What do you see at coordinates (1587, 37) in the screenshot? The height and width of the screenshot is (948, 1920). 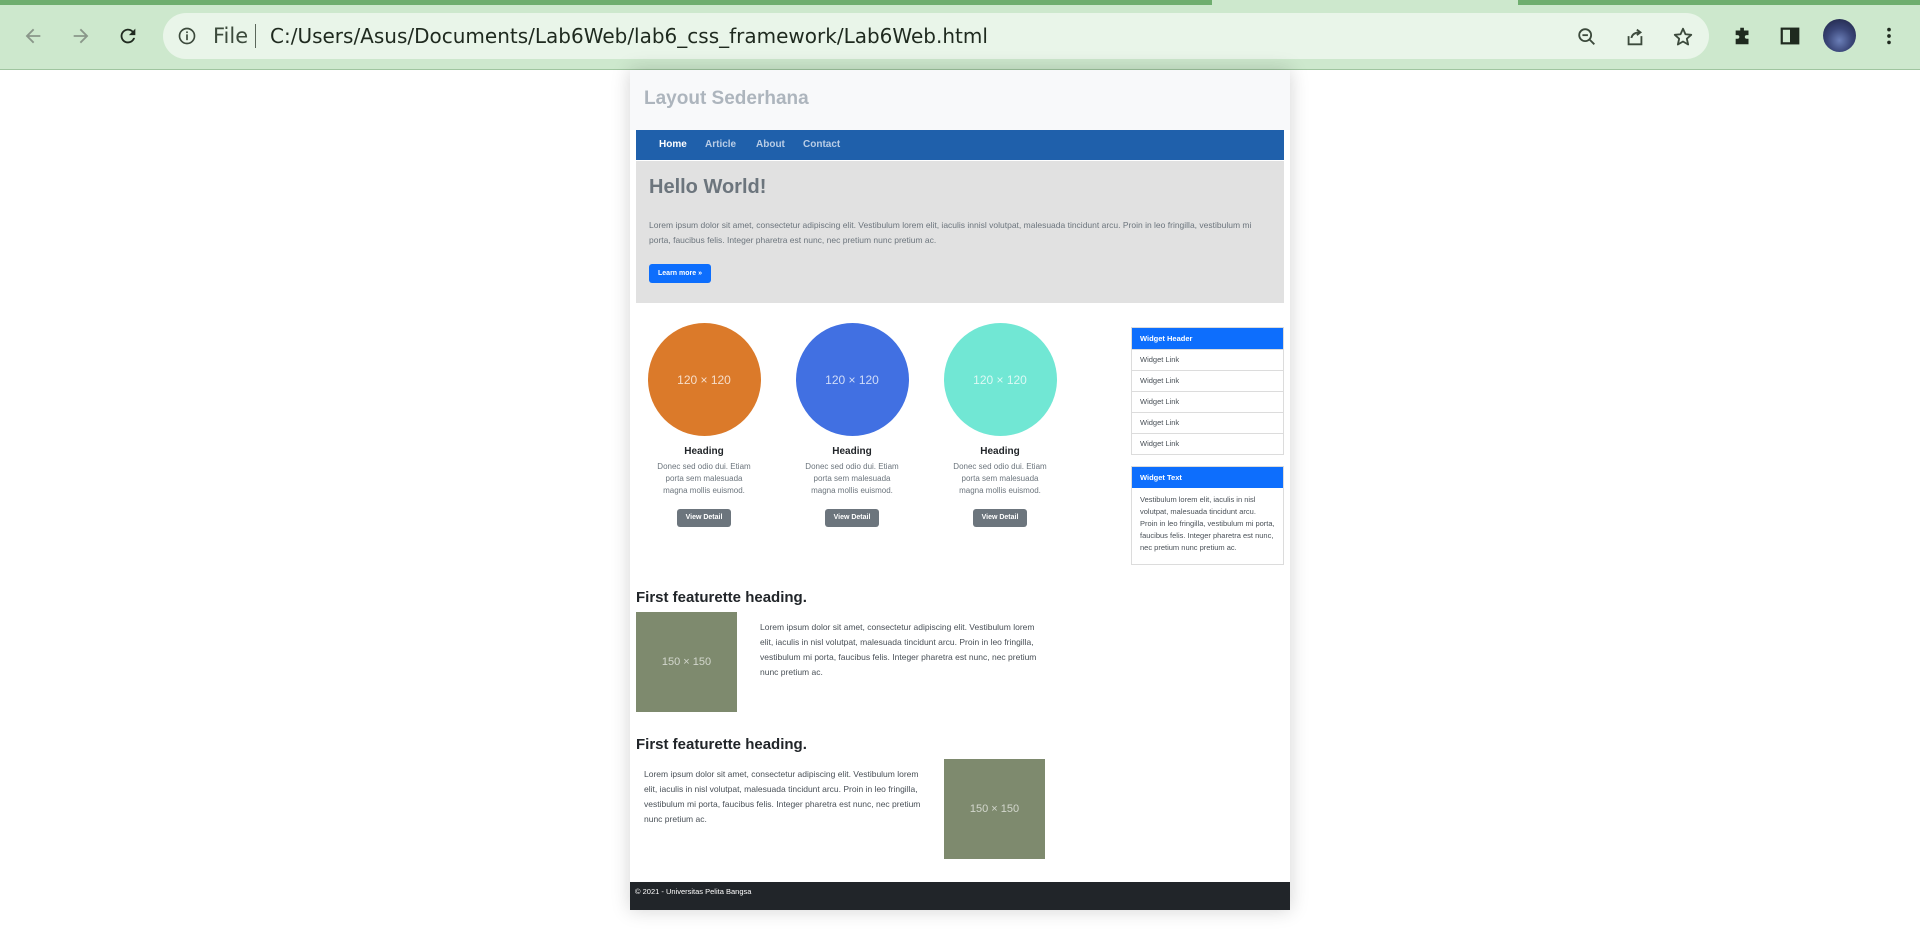 I see `zoom-out-icon` at bounding box center [1587, 37].